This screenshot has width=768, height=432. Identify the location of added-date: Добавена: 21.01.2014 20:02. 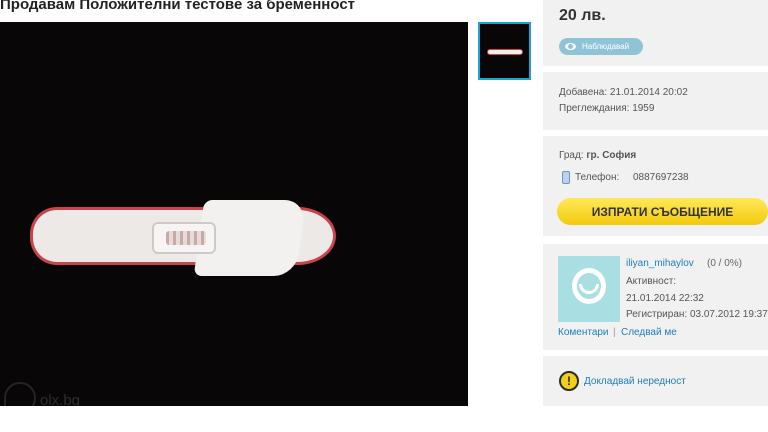
(623, 92).